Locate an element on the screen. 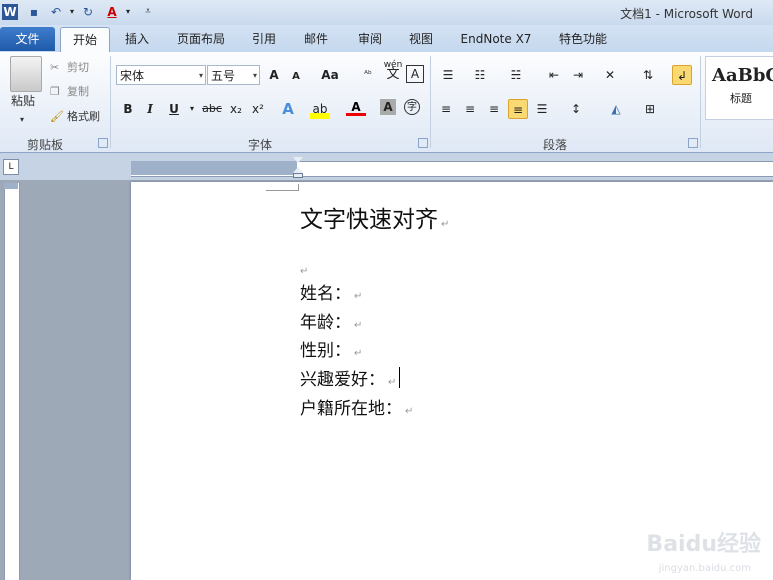 This screenshot has height=580, width=773. customize-toolbar-icon: ⩡ is located at coordinates (148, 12).